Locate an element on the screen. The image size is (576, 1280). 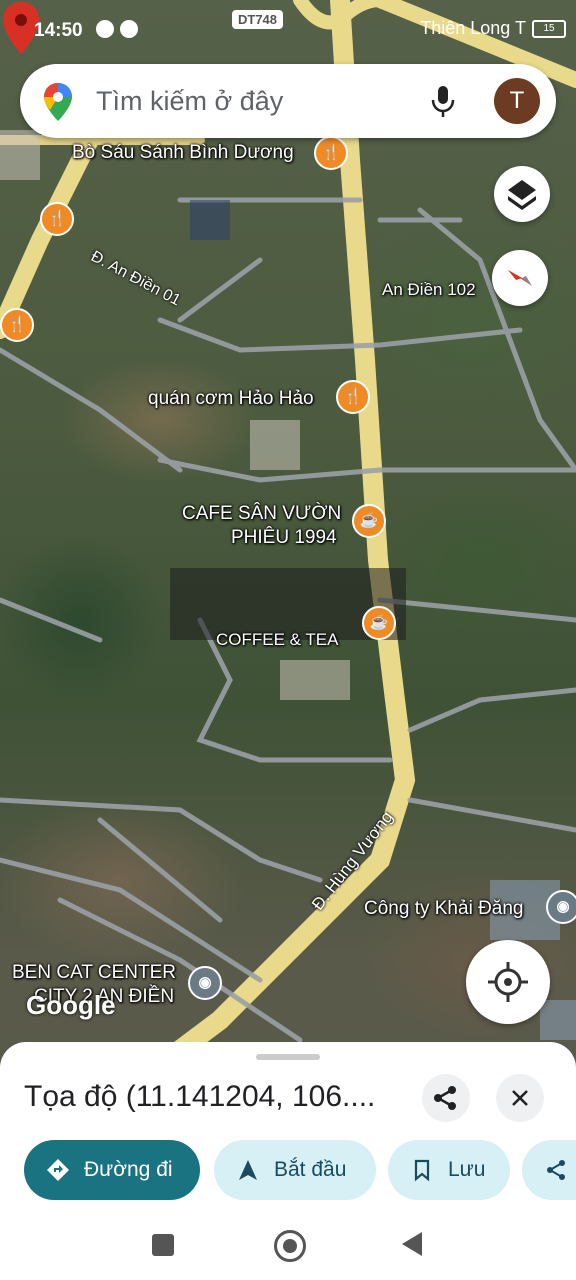
layers-icon is located at coordinates (522, 195).